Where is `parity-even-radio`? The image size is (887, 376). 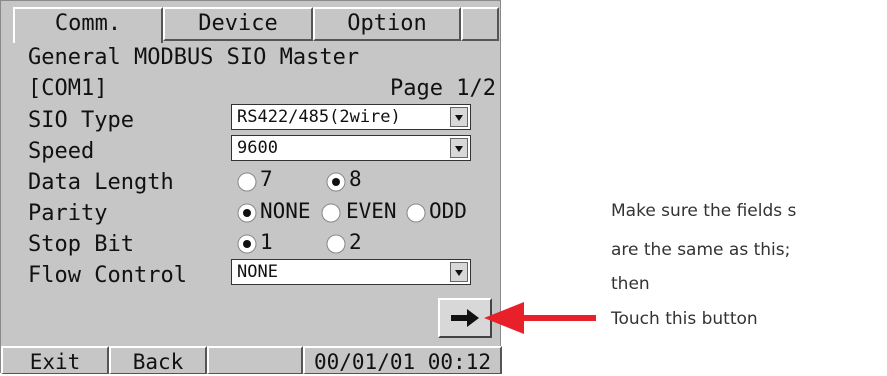
parity-even-radio is located at coordinates (331, 213).